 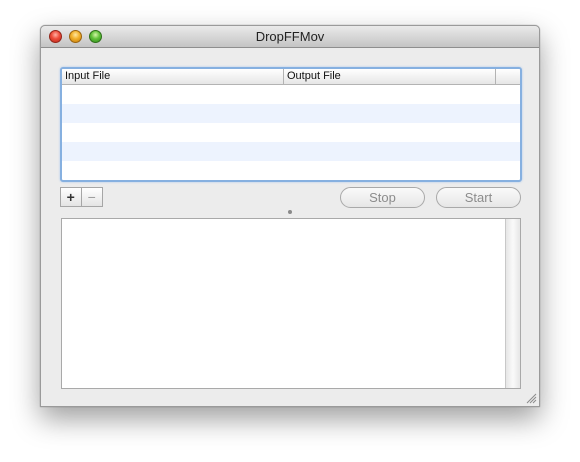 I want to click on remove-file-button: −, so click(x=92, y=197).